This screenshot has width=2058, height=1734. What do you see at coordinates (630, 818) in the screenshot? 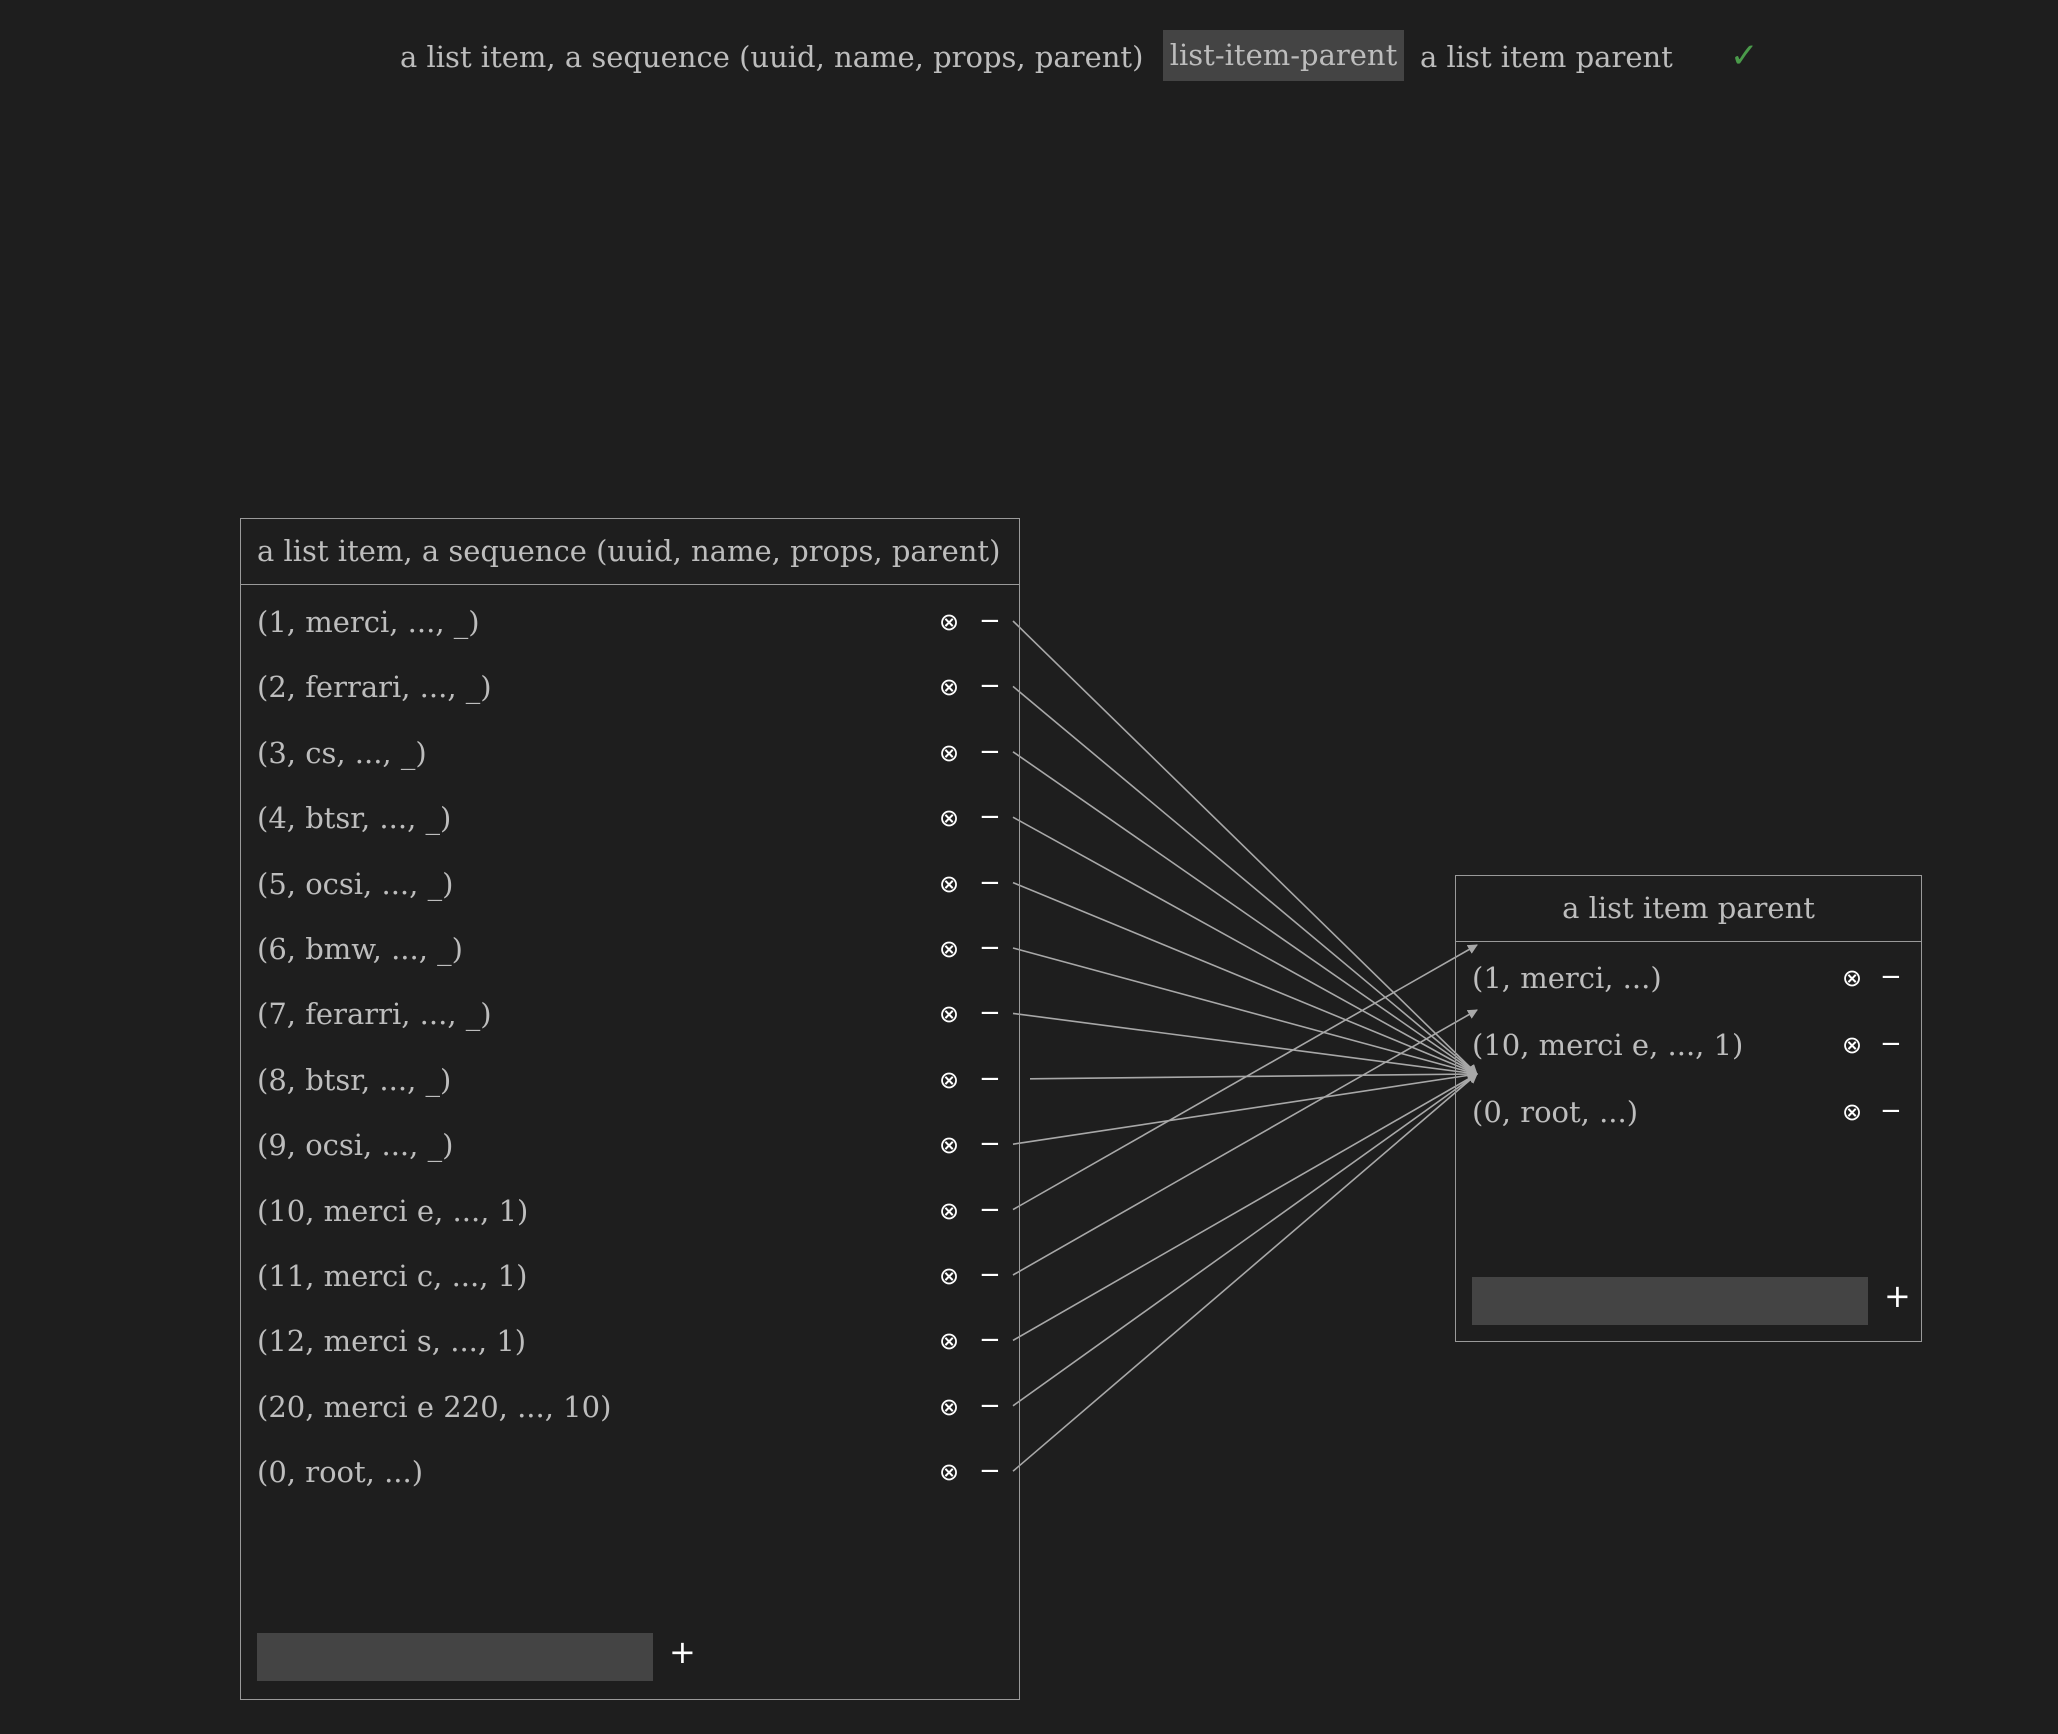
I see `left-row: (4, btsr, ..., _) ⊗ −` at bounding box center [630, 818].